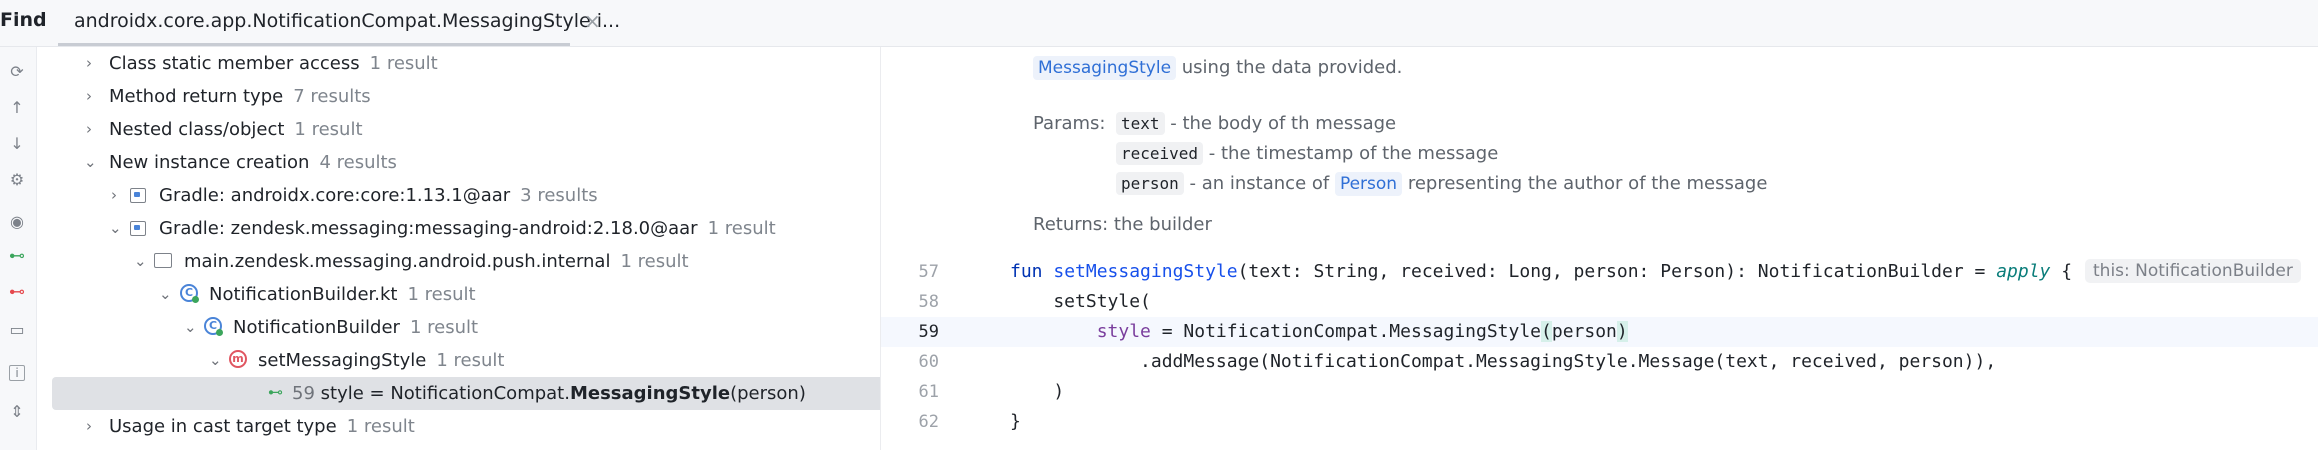 The image size is (2318, 450). I want to click on left-toolbar: ⟳ ↑ ↓ ⚙ ◉ ⊷ ⊷ ▭ i ⇕, so click(18, 248).